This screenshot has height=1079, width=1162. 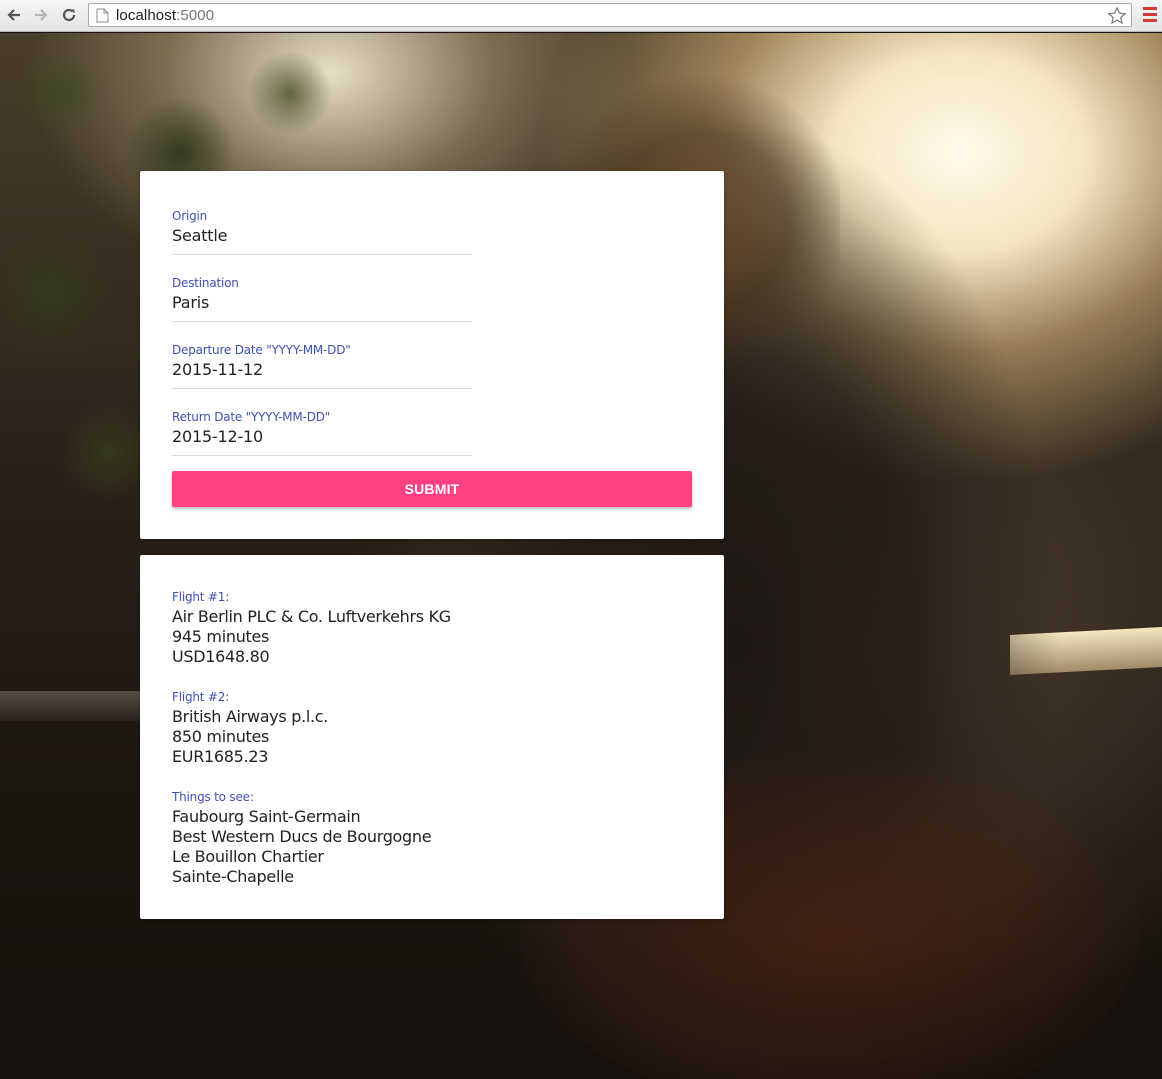 What do you see at coordinates (322, 235) in the screenshot?
I see `origin-input` at bounding box center [322, 235].